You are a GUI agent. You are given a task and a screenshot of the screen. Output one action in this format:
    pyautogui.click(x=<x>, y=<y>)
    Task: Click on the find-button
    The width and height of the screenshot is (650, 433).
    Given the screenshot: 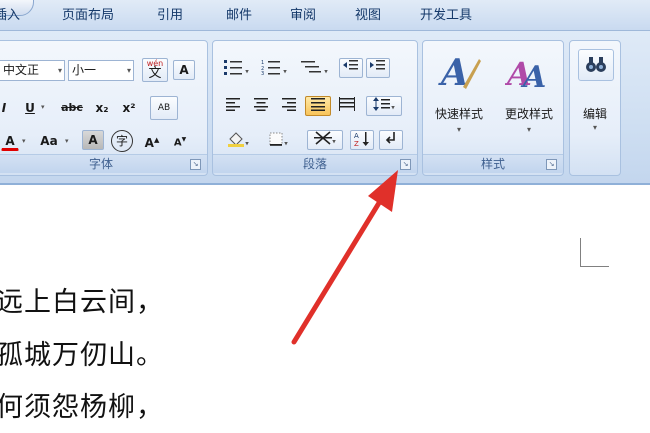 What is the action you would take?
    pyautogui.click(x=596, y=65)
    